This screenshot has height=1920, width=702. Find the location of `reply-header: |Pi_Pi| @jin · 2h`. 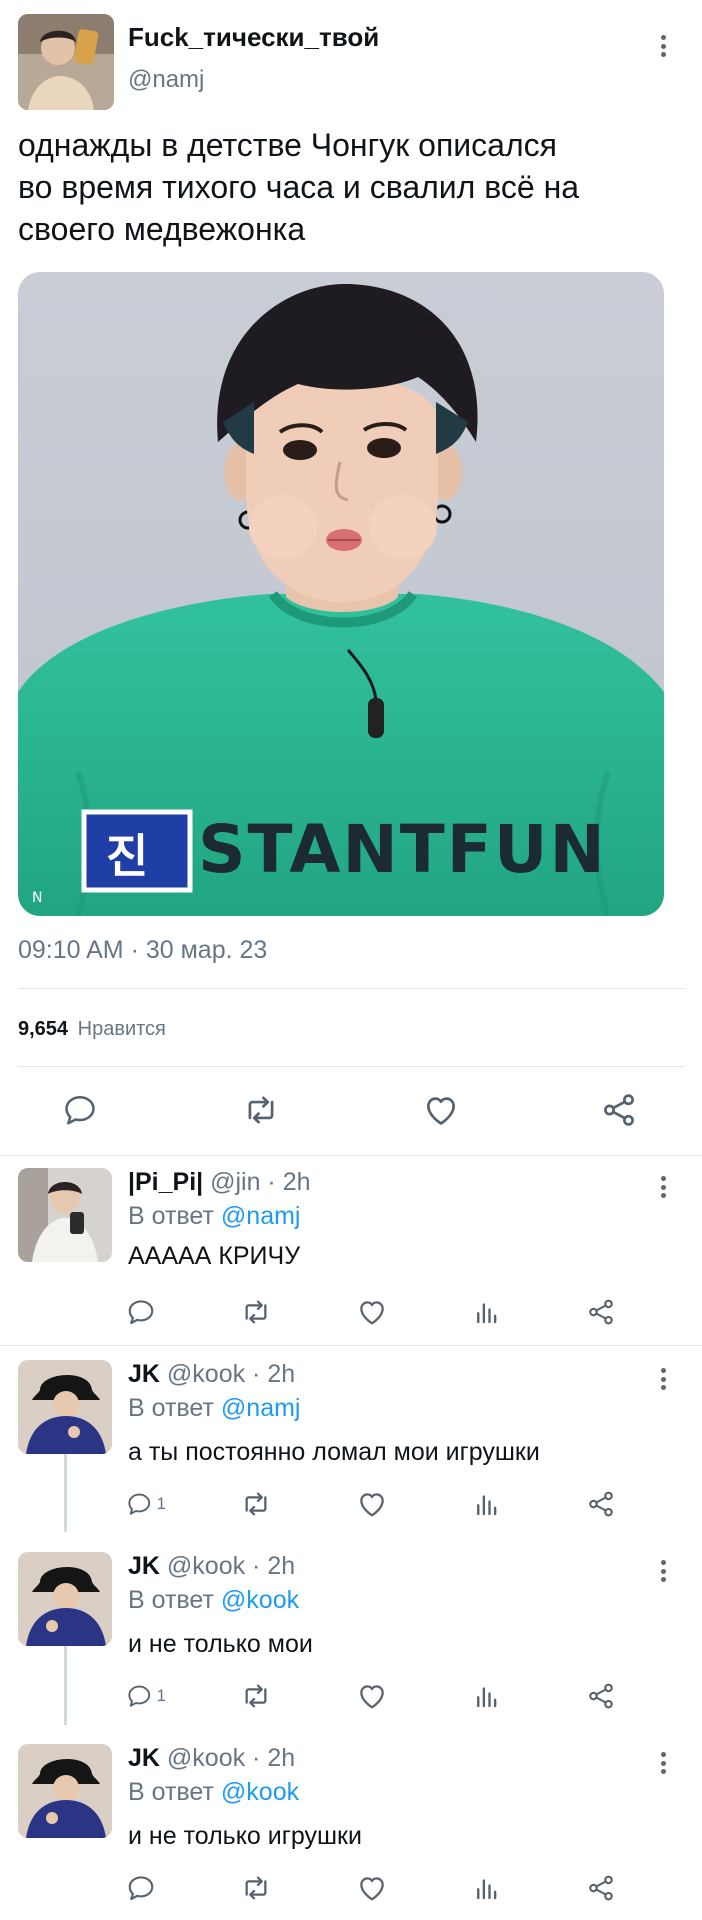

reply-header: |Pi_Pi| @jin · 2h is located at coordinates (219, 1182).